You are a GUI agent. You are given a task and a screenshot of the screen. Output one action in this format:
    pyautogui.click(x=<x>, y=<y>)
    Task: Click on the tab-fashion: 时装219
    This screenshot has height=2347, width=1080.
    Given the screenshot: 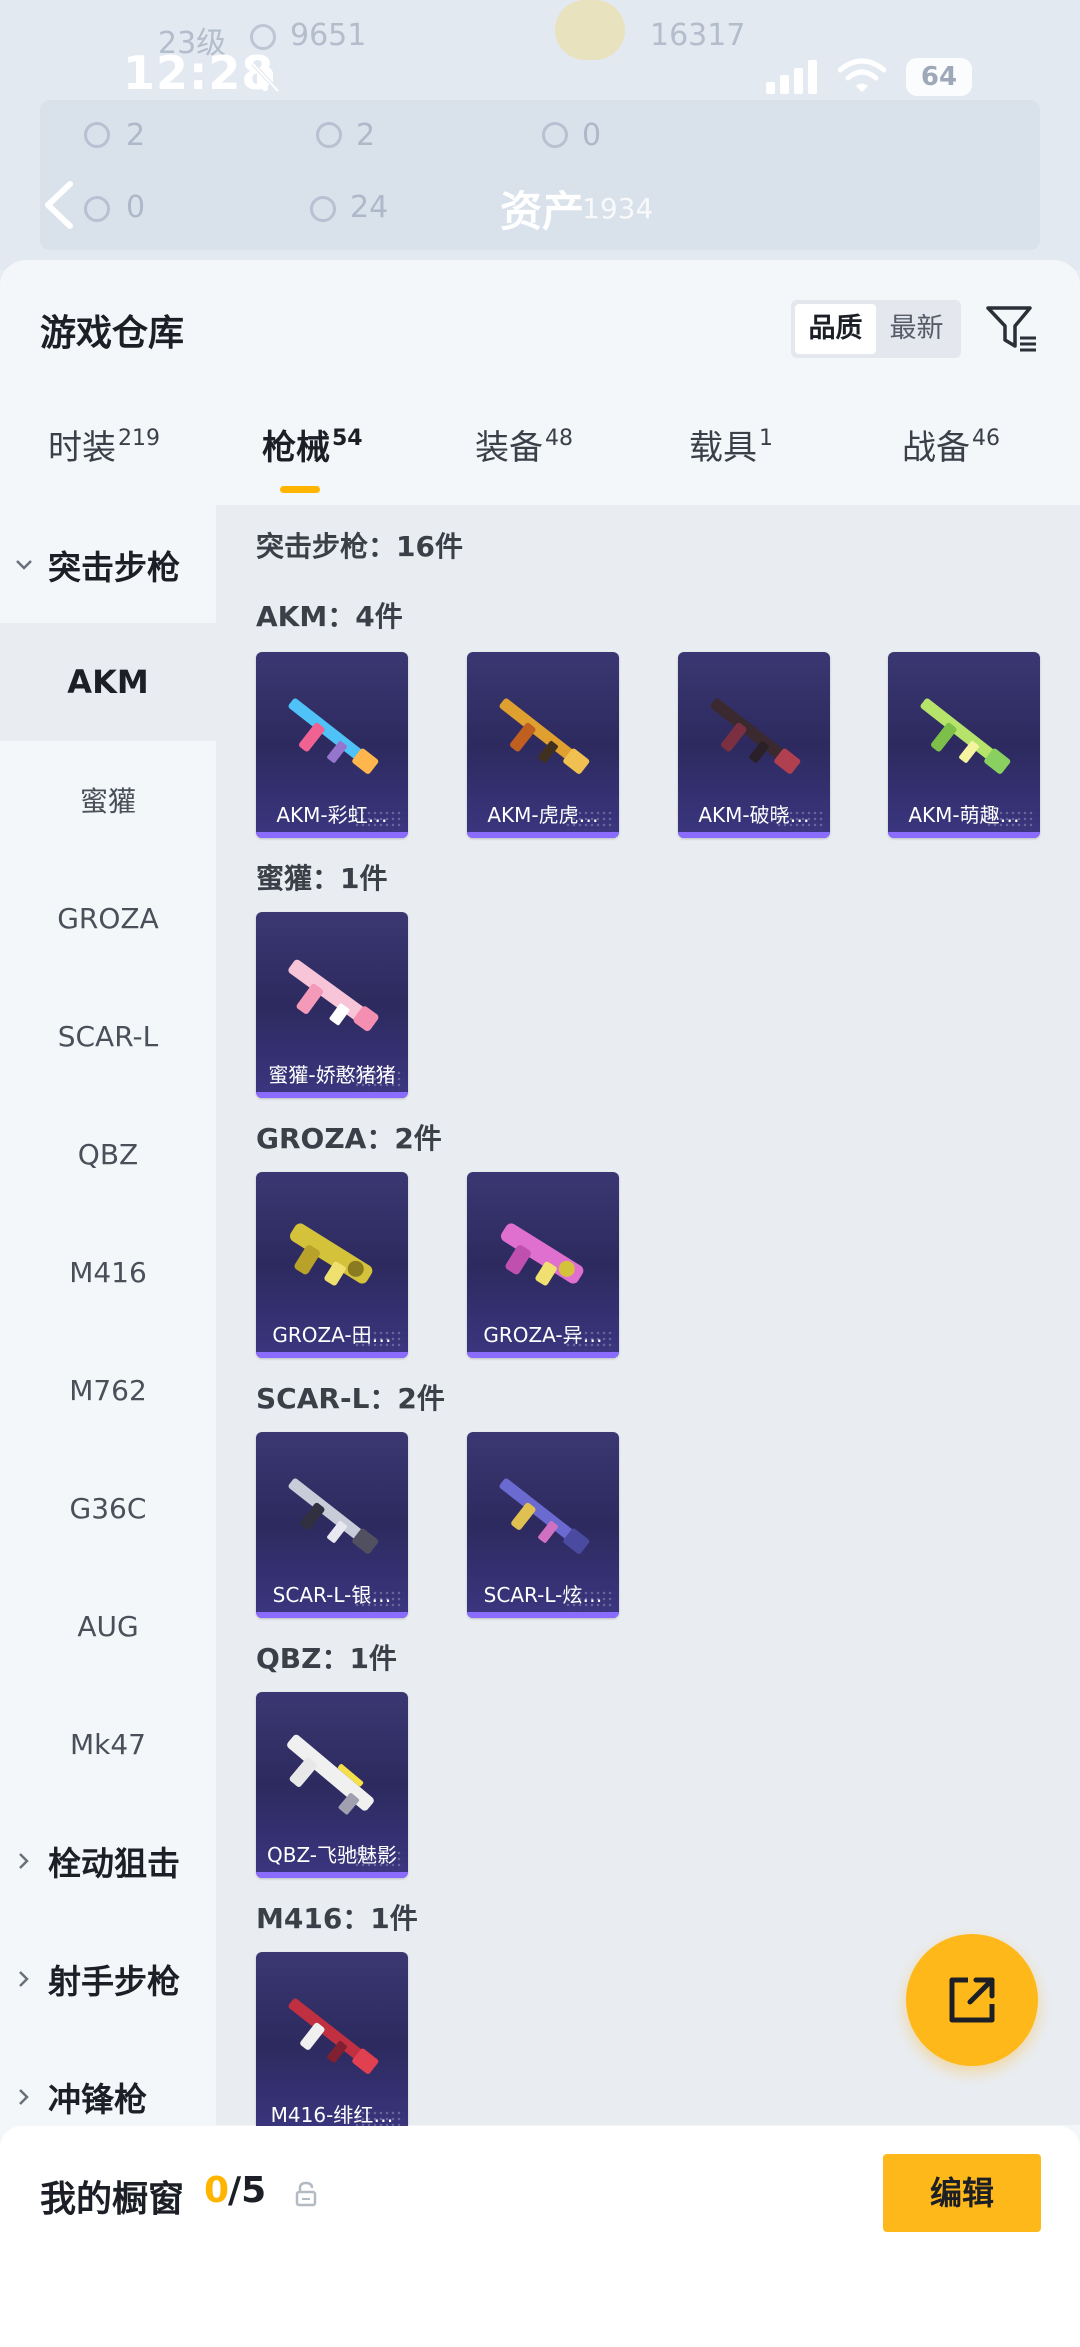 What is the action you would take?
    pyautogui.click(x=104, y=455)
    